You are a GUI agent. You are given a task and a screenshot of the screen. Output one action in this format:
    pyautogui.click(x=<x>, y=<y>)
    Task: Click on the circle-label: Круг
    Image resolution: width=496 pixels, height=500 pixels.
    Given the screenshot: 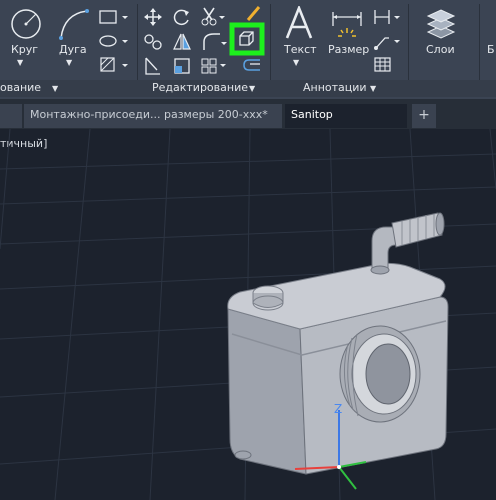 What is the action you would take?
    pyautogui.click(x=24, y=49)
    